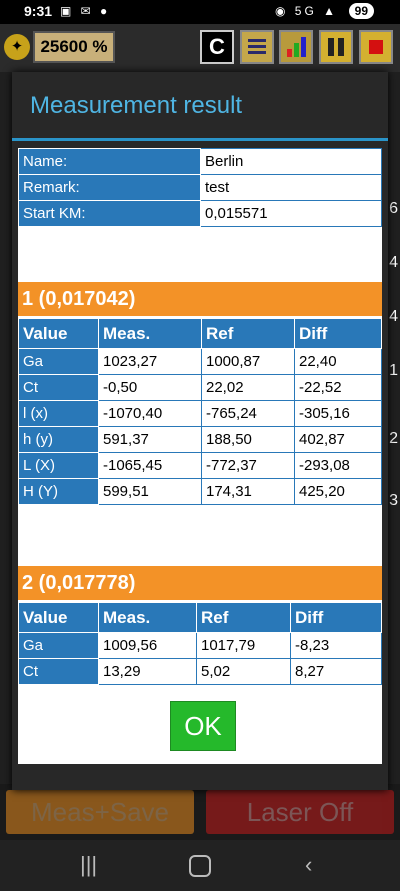 The width and height of the screenshot is (400, 891). Describe the element at coordinates (58, 413) in the screenshot. I see `row-label: l (x)` at that location.